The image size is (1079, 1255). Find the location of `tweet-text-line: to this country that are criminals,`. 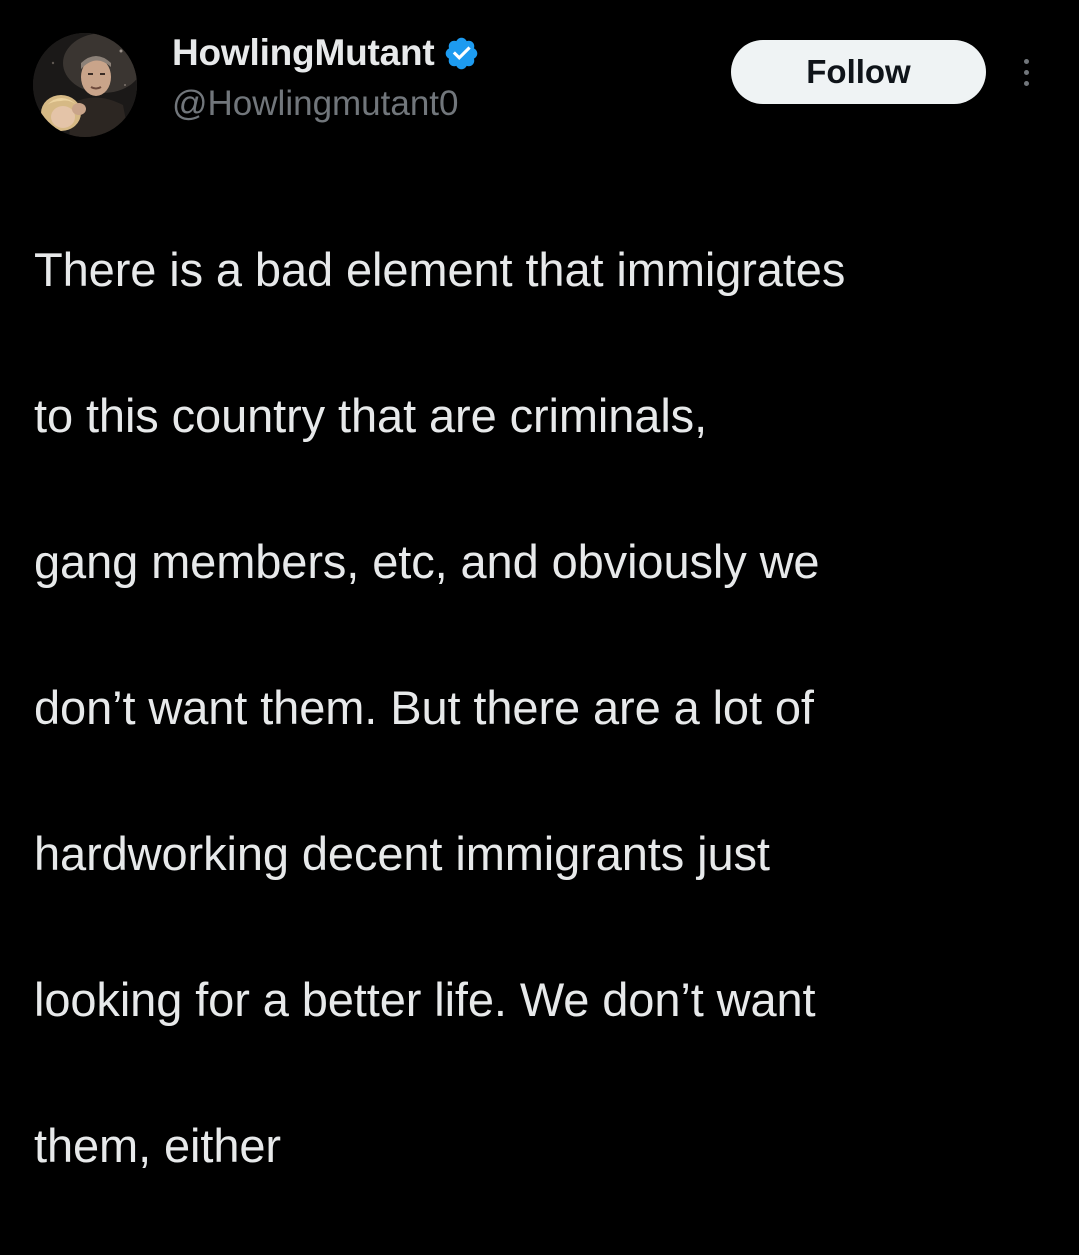

tweet-text-line: to this country that are criminals, is located at coordinates (371, 415).